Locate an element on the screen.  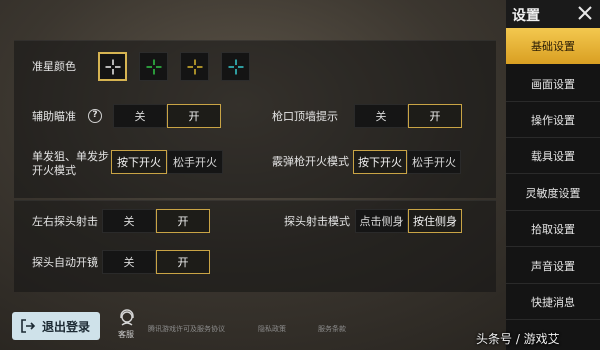
single-fire-press-option: 按下开火 is located at coordinates (139, 162).